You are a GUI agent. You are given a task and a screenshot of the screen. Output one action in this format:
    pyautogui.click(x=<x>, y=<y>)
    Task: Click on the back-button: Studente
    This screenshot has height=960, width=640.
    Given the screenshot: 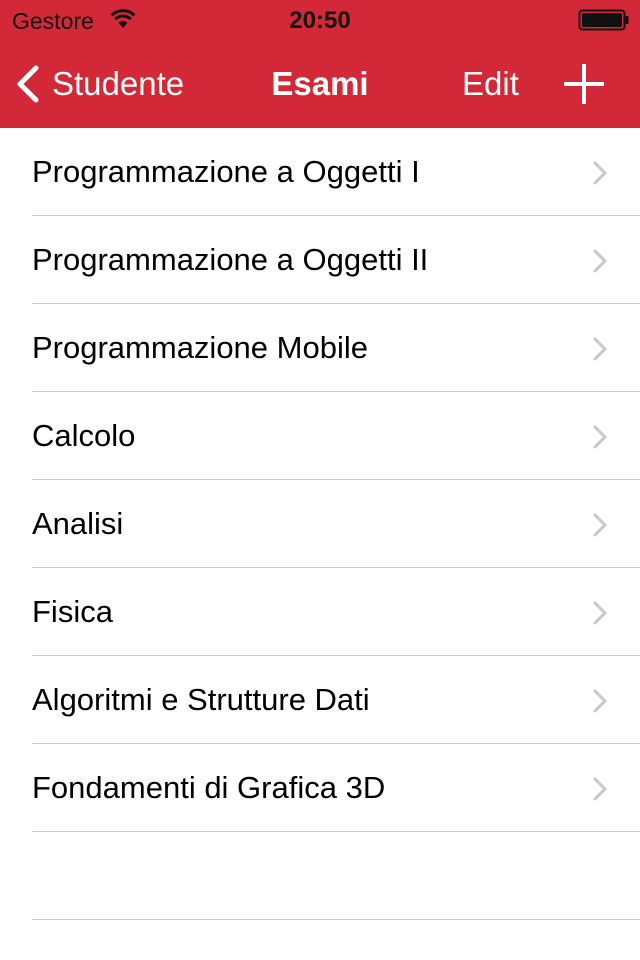 What is the action you would take?
    pyautogui.click(x=99, y=84)
    